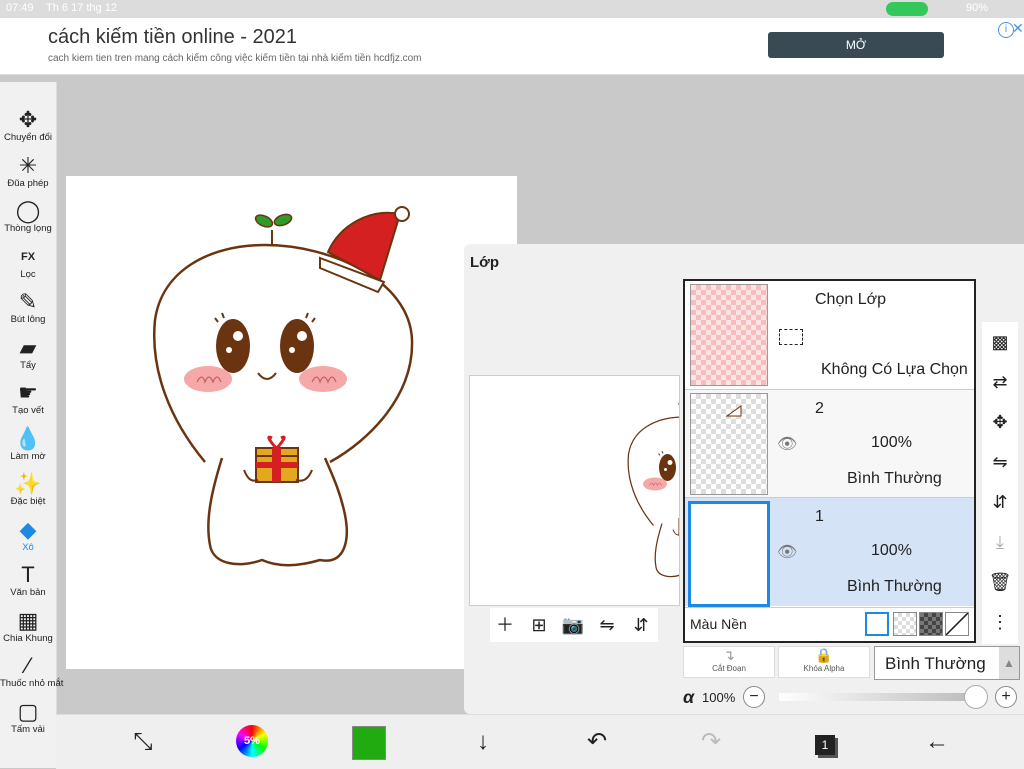  I want to click on move-icon: ✥, so click(1000, 422).